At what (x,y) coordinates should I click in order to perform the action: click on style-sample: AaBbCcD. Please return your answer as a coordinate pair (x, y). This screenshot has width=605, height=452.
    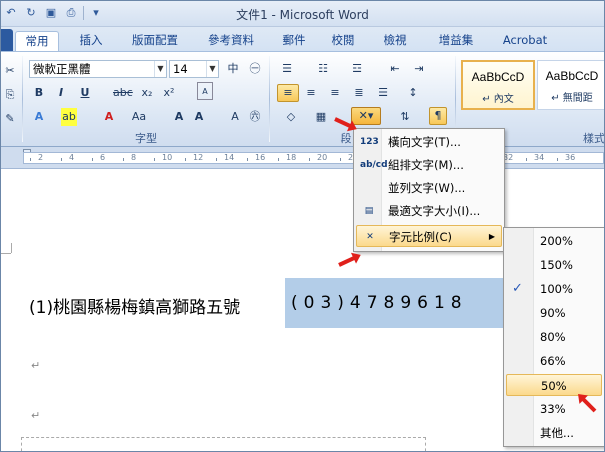
    Looking at the image, I should click on (498, 77).